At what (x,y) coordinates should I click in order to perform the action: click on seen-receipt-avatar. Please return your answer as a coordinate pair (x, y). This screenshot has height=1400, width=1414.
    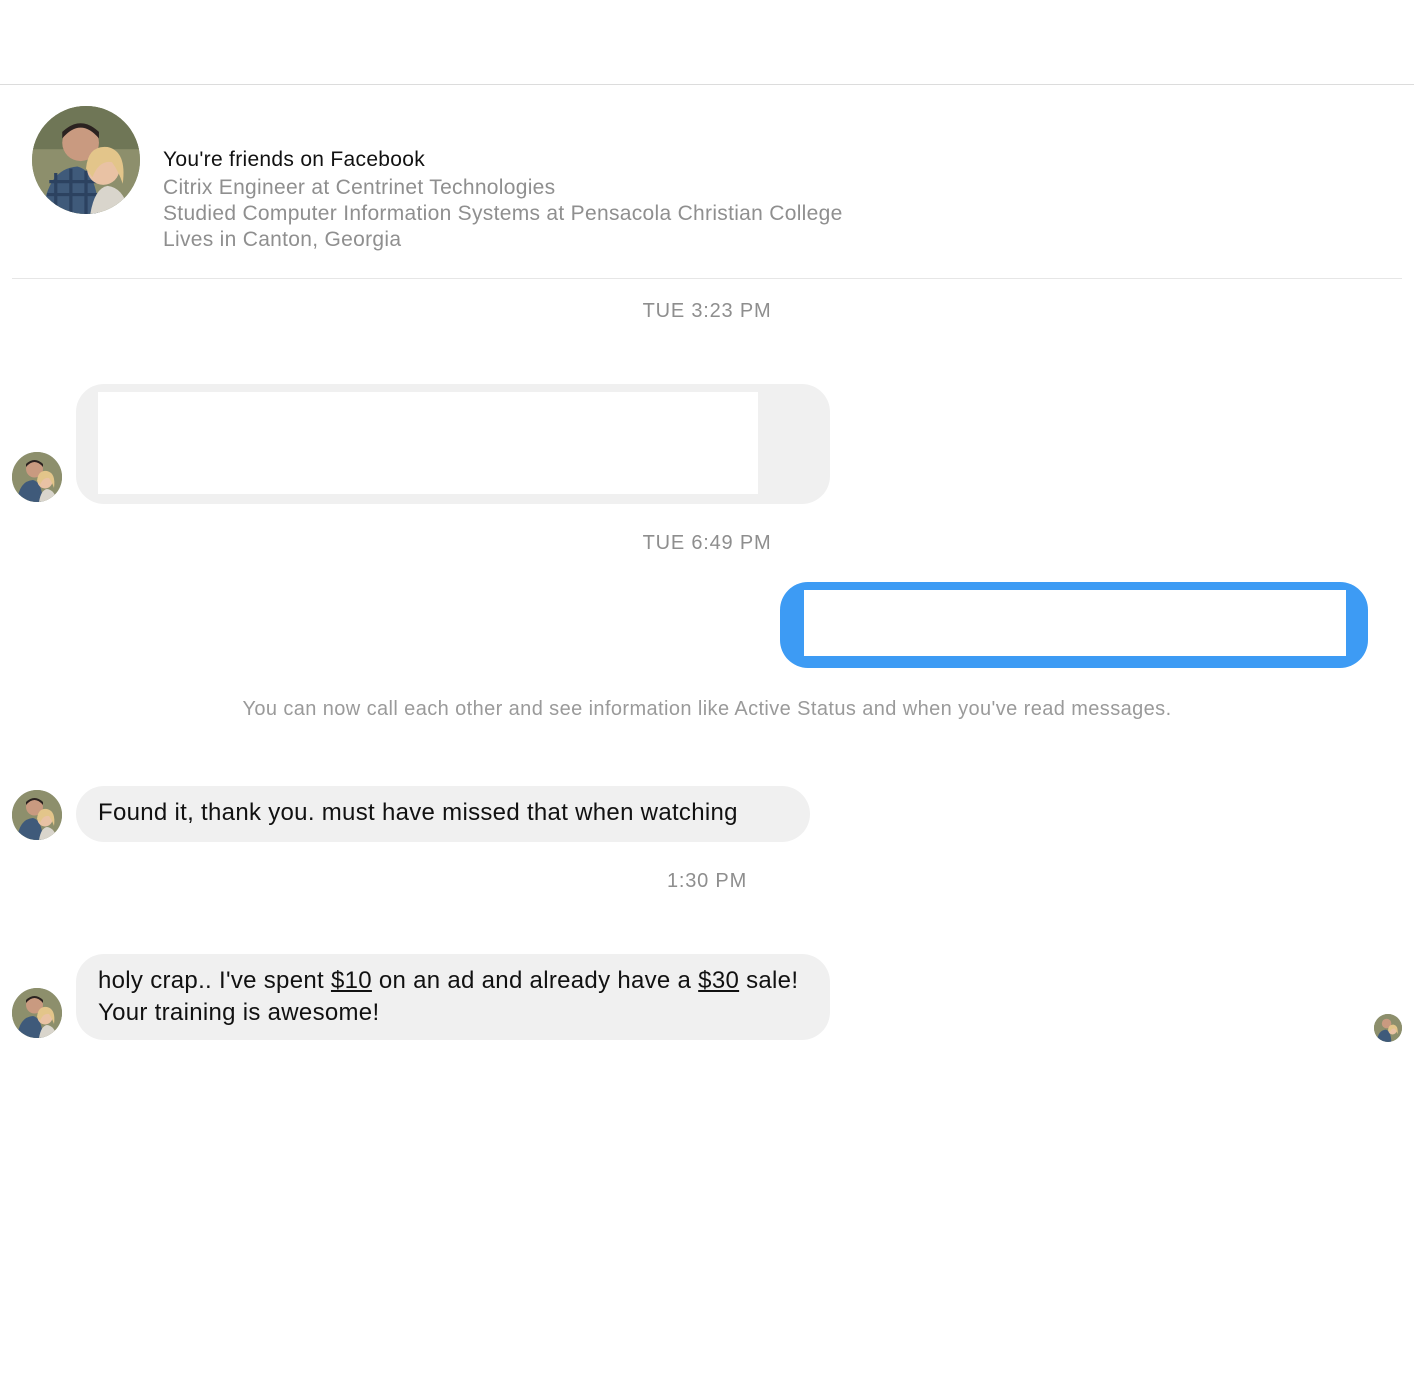
    Looking at the image, I should click on (1388, 1028).